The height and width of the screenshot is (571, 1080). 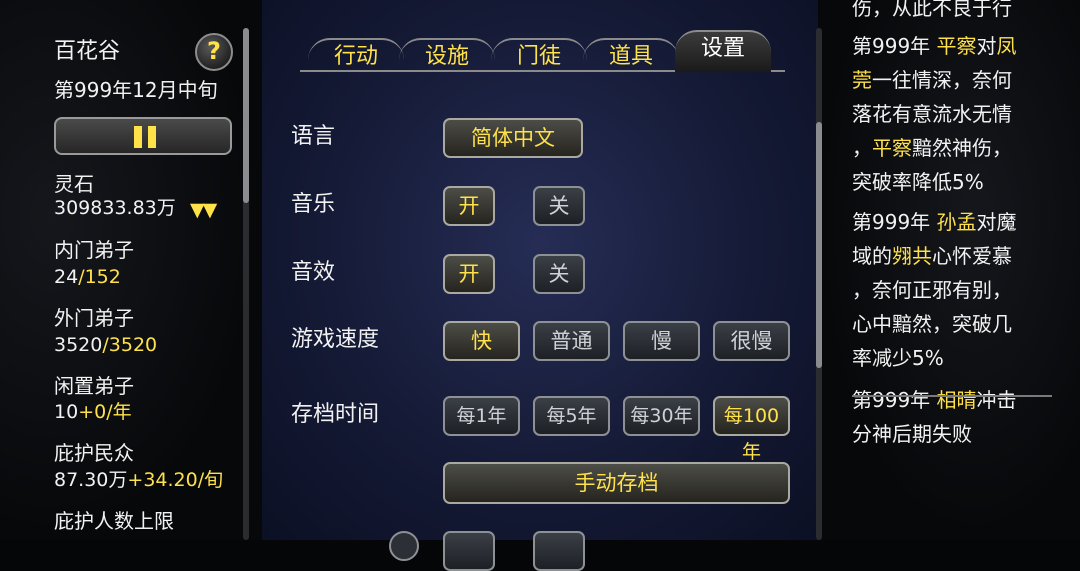 What do you see at coordinates (139, 480) in the screenshot?
I see `protected-people-value: 87.30万+34.20/旬` at bounding box center [139, 480].